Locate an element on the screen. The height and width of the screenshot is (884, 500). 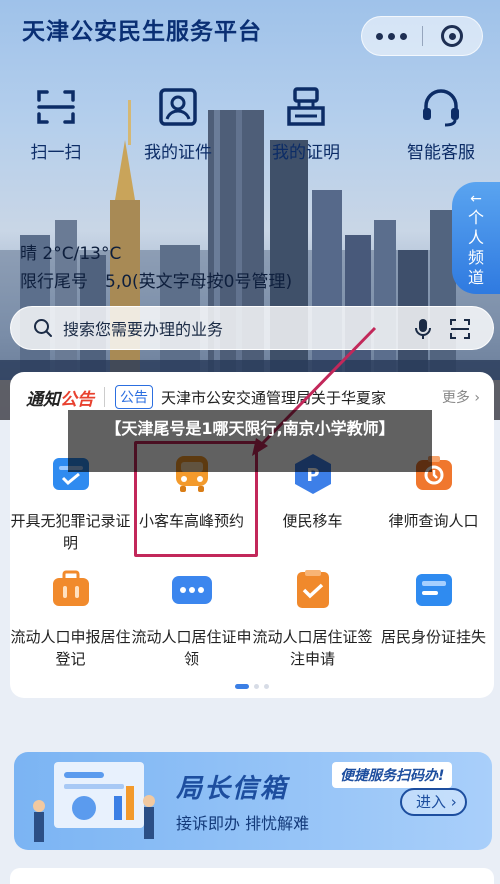
banner-tag: 便捷服务扫码办! is located at coordinates (392, 775).